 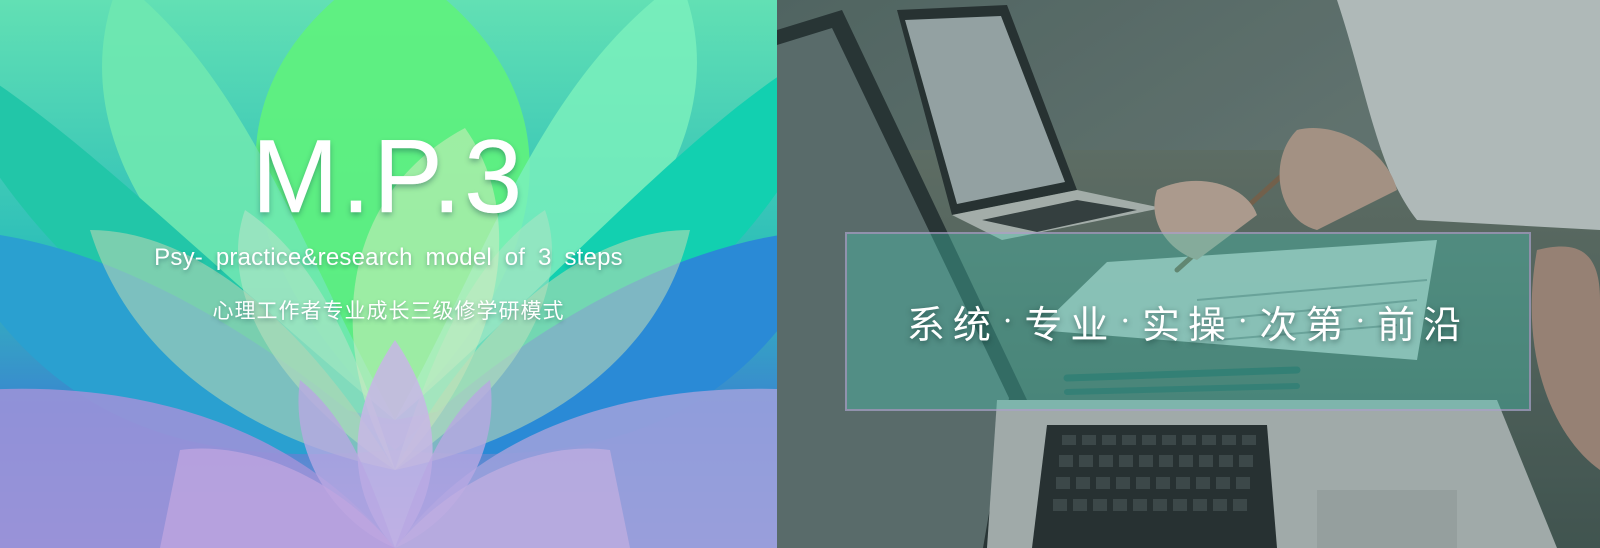 What do you see at coordinates (1305, 325) in the screenshot?
I see `slogan-item-4: 次第` at bounding box center [1305, 325].